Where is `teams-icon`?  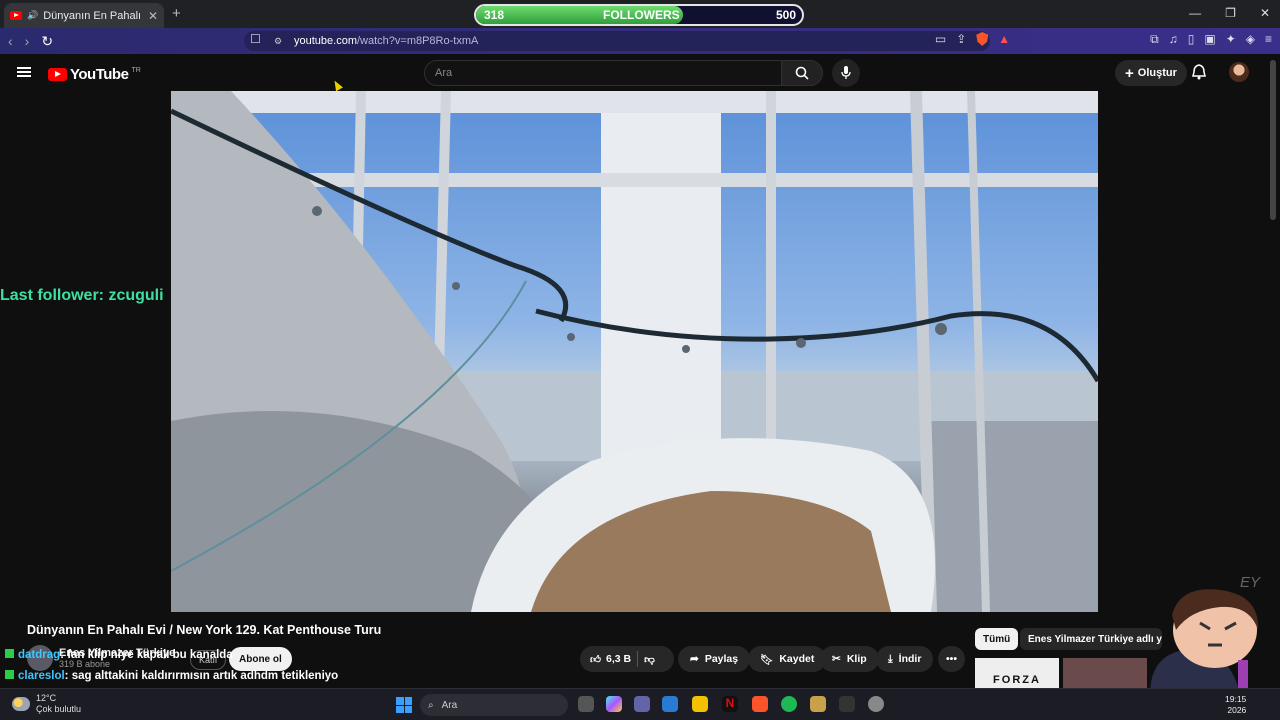 teams-icon is located at coordinates (642, 704).